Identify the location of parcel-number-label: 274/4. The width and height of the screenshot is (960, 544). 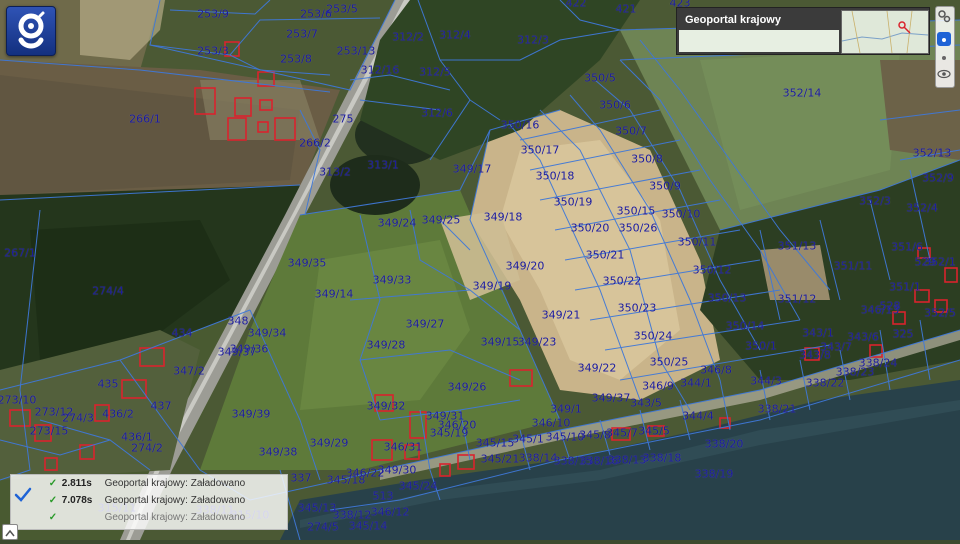
(108, 291).